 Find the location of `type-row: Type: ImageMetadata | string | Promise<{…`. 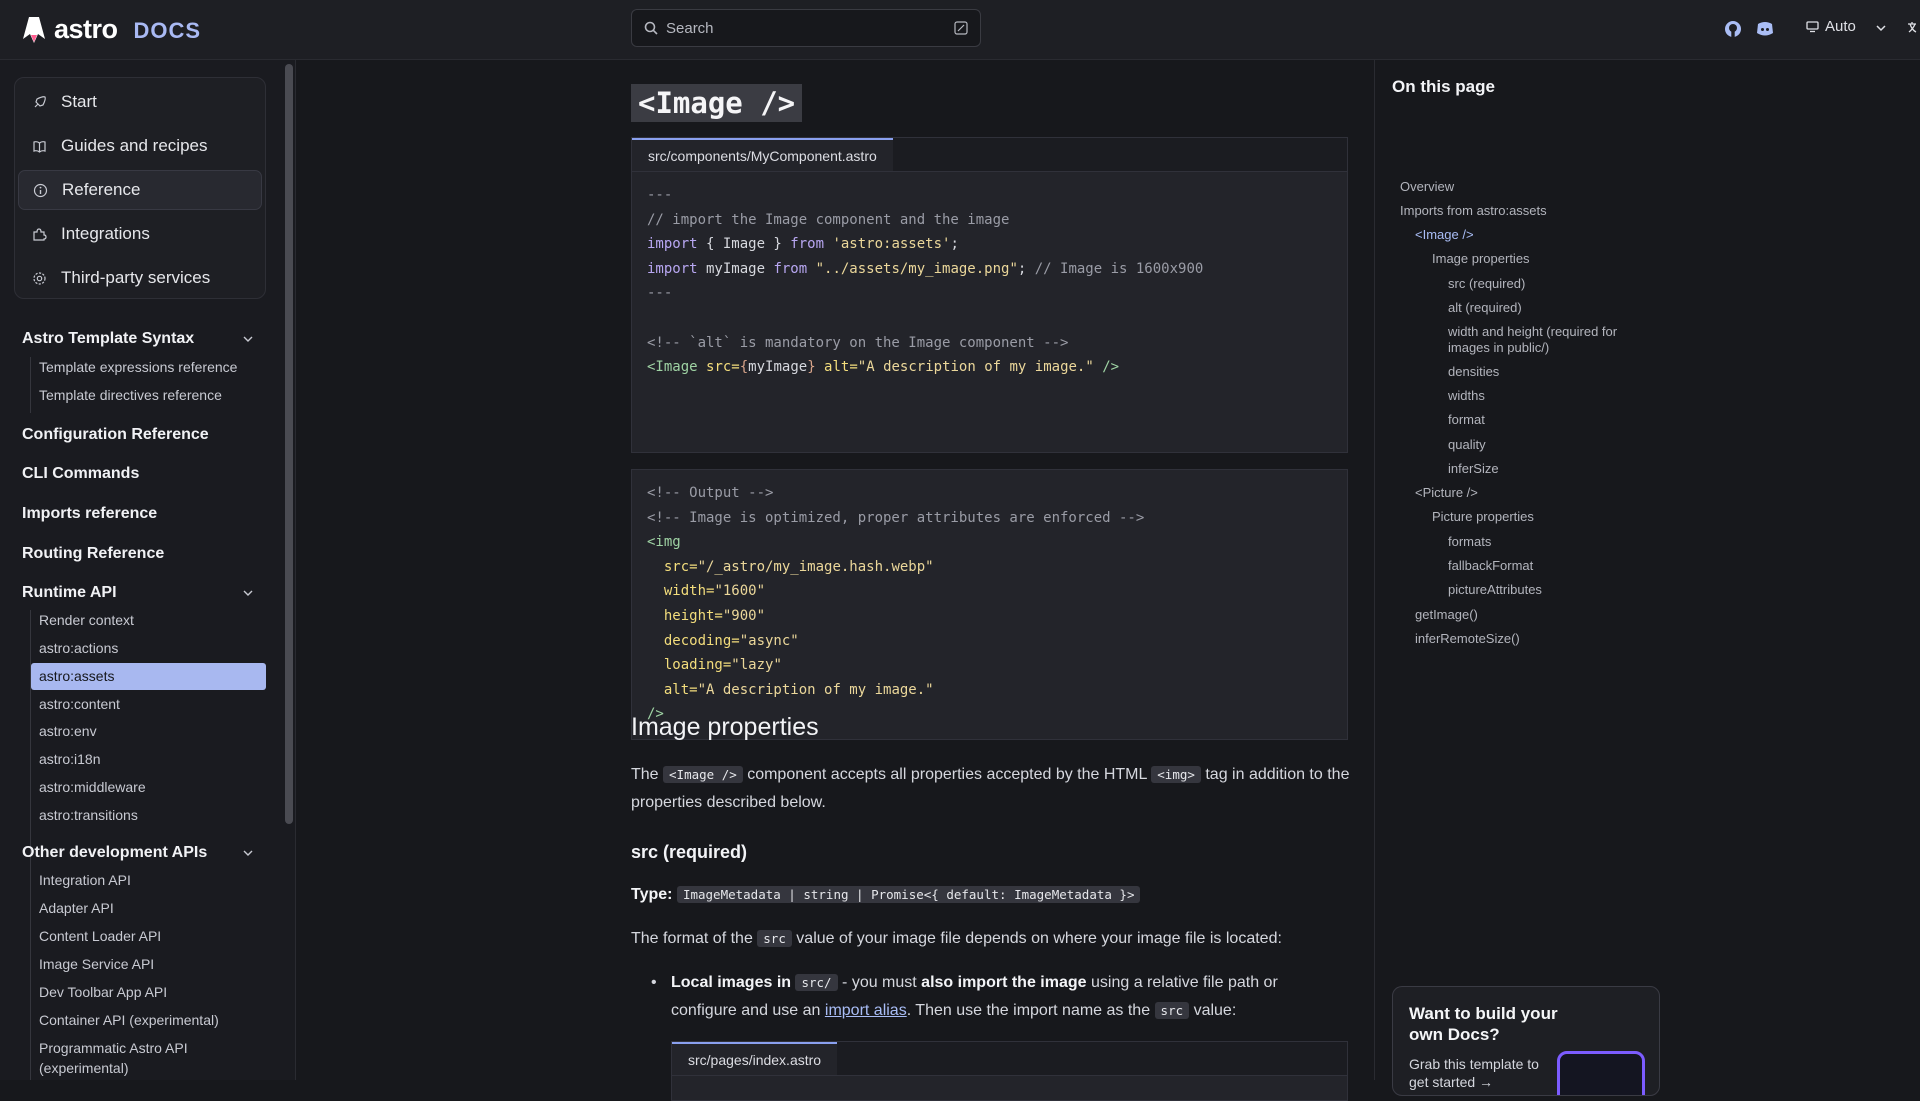

type-row: Type: ImageMetadata | string | Promise<{… is located at coordinates (886, 895).